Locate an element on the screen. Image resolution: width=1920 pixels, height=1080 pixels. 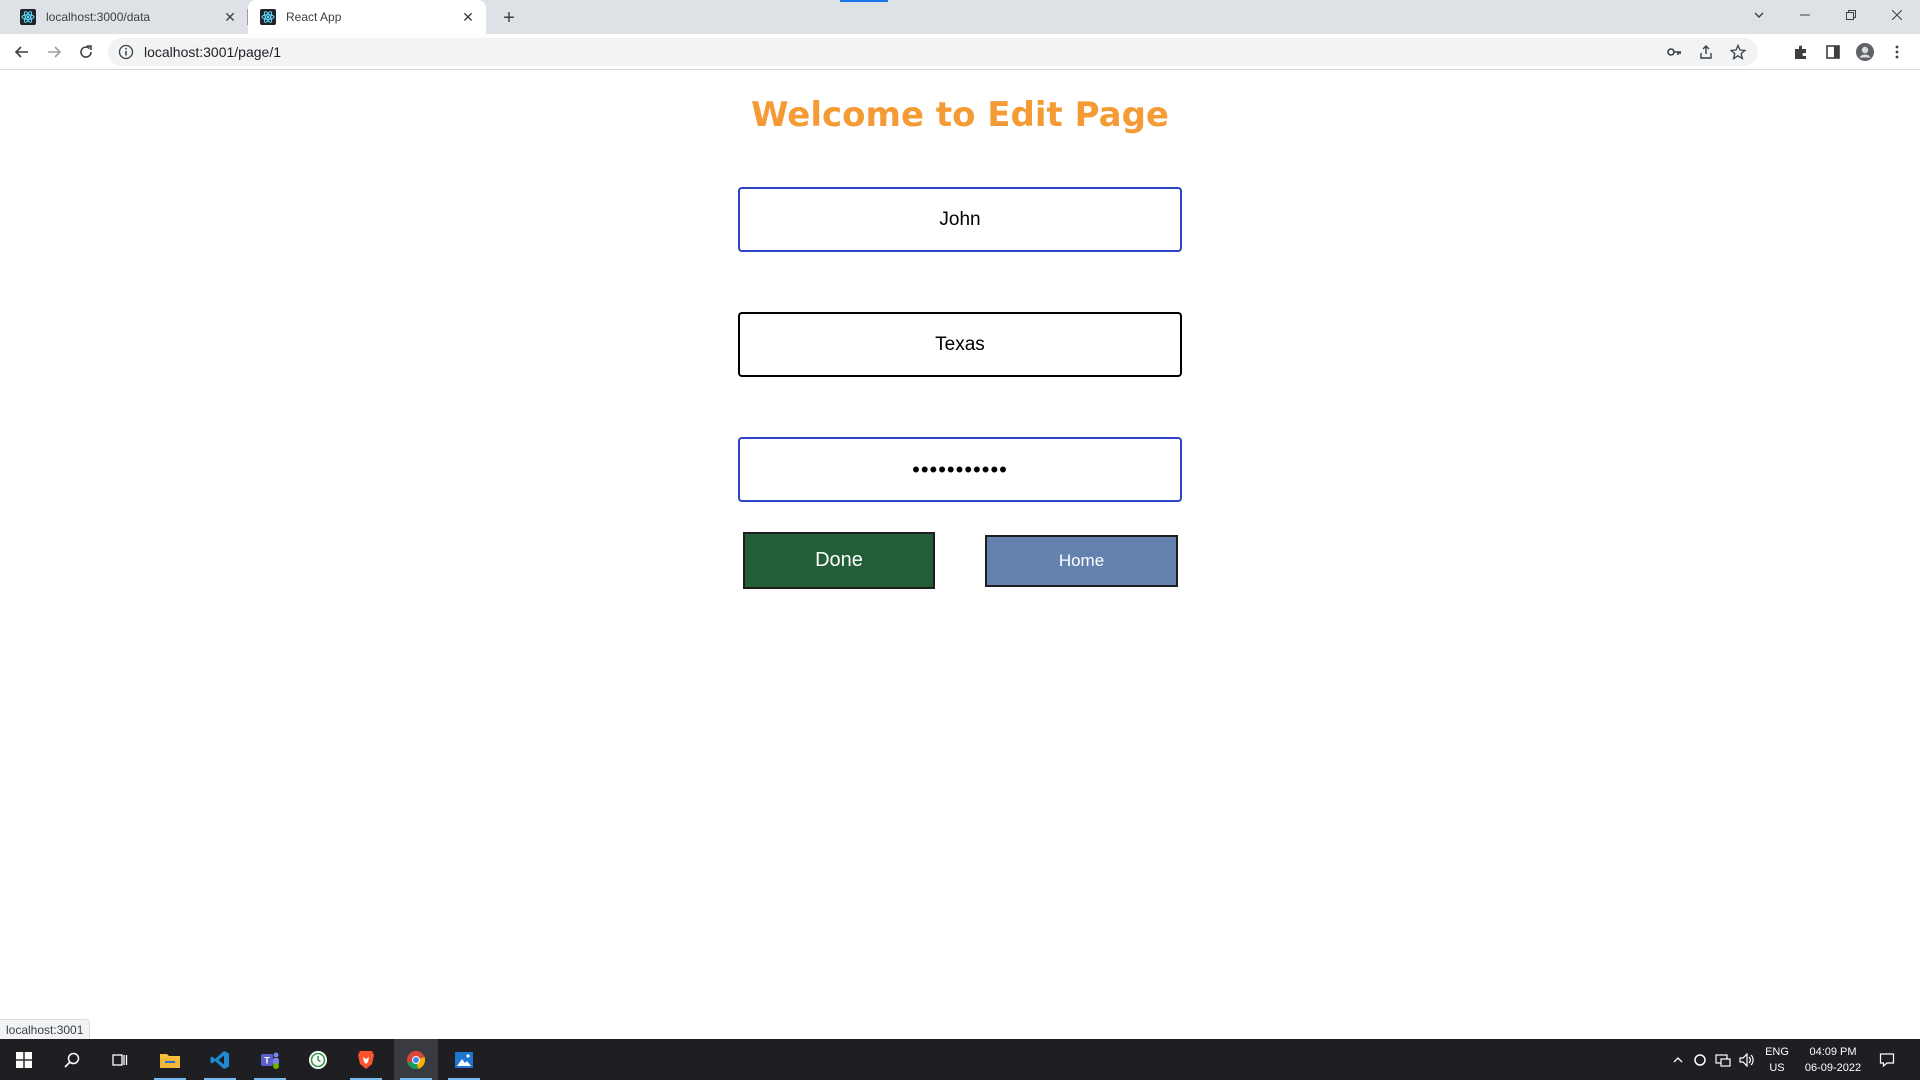
new-tab-button: + is located at coordinates (509, 18).